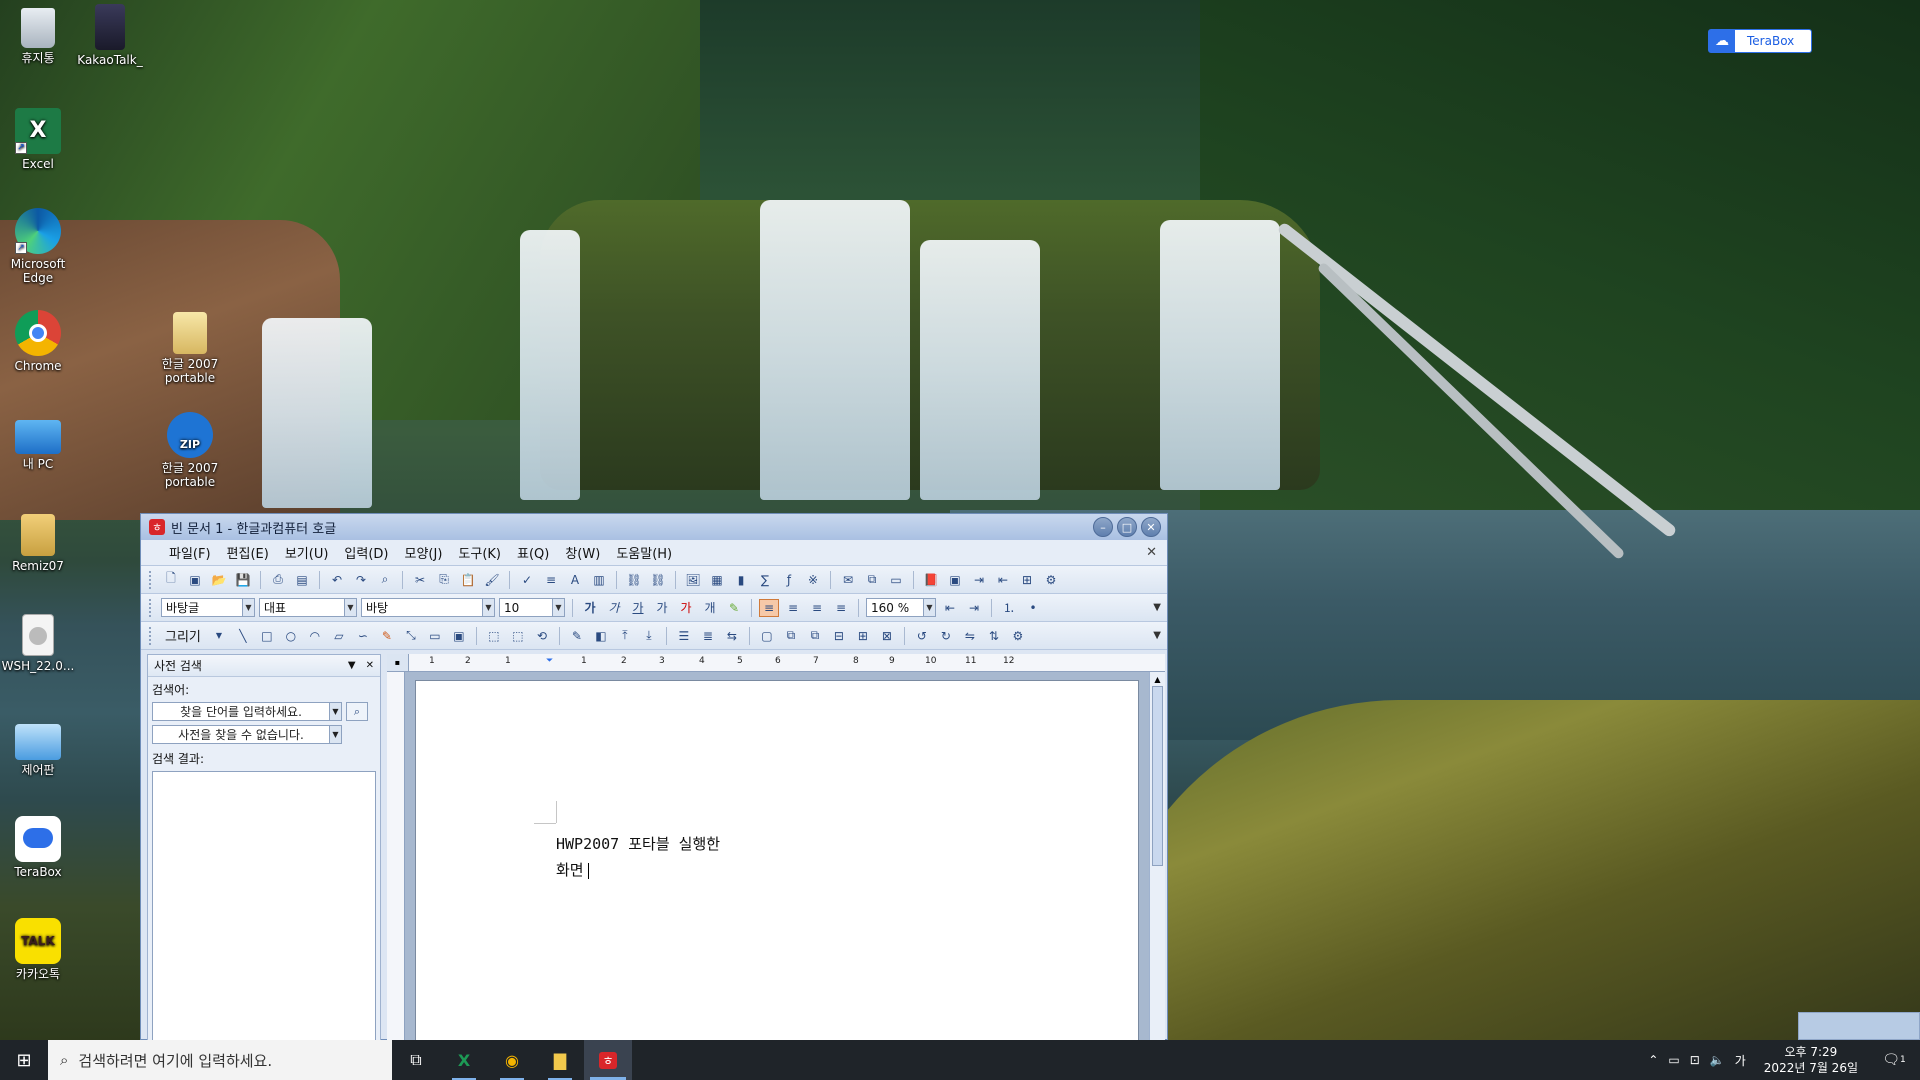 This screenshot has width=1920, height=1080. Describe the element at coordinates (247, 711) in the screenshot. I see `dictionary-search-input: 찾을 단어를 입력하세요. ▼` at that location.